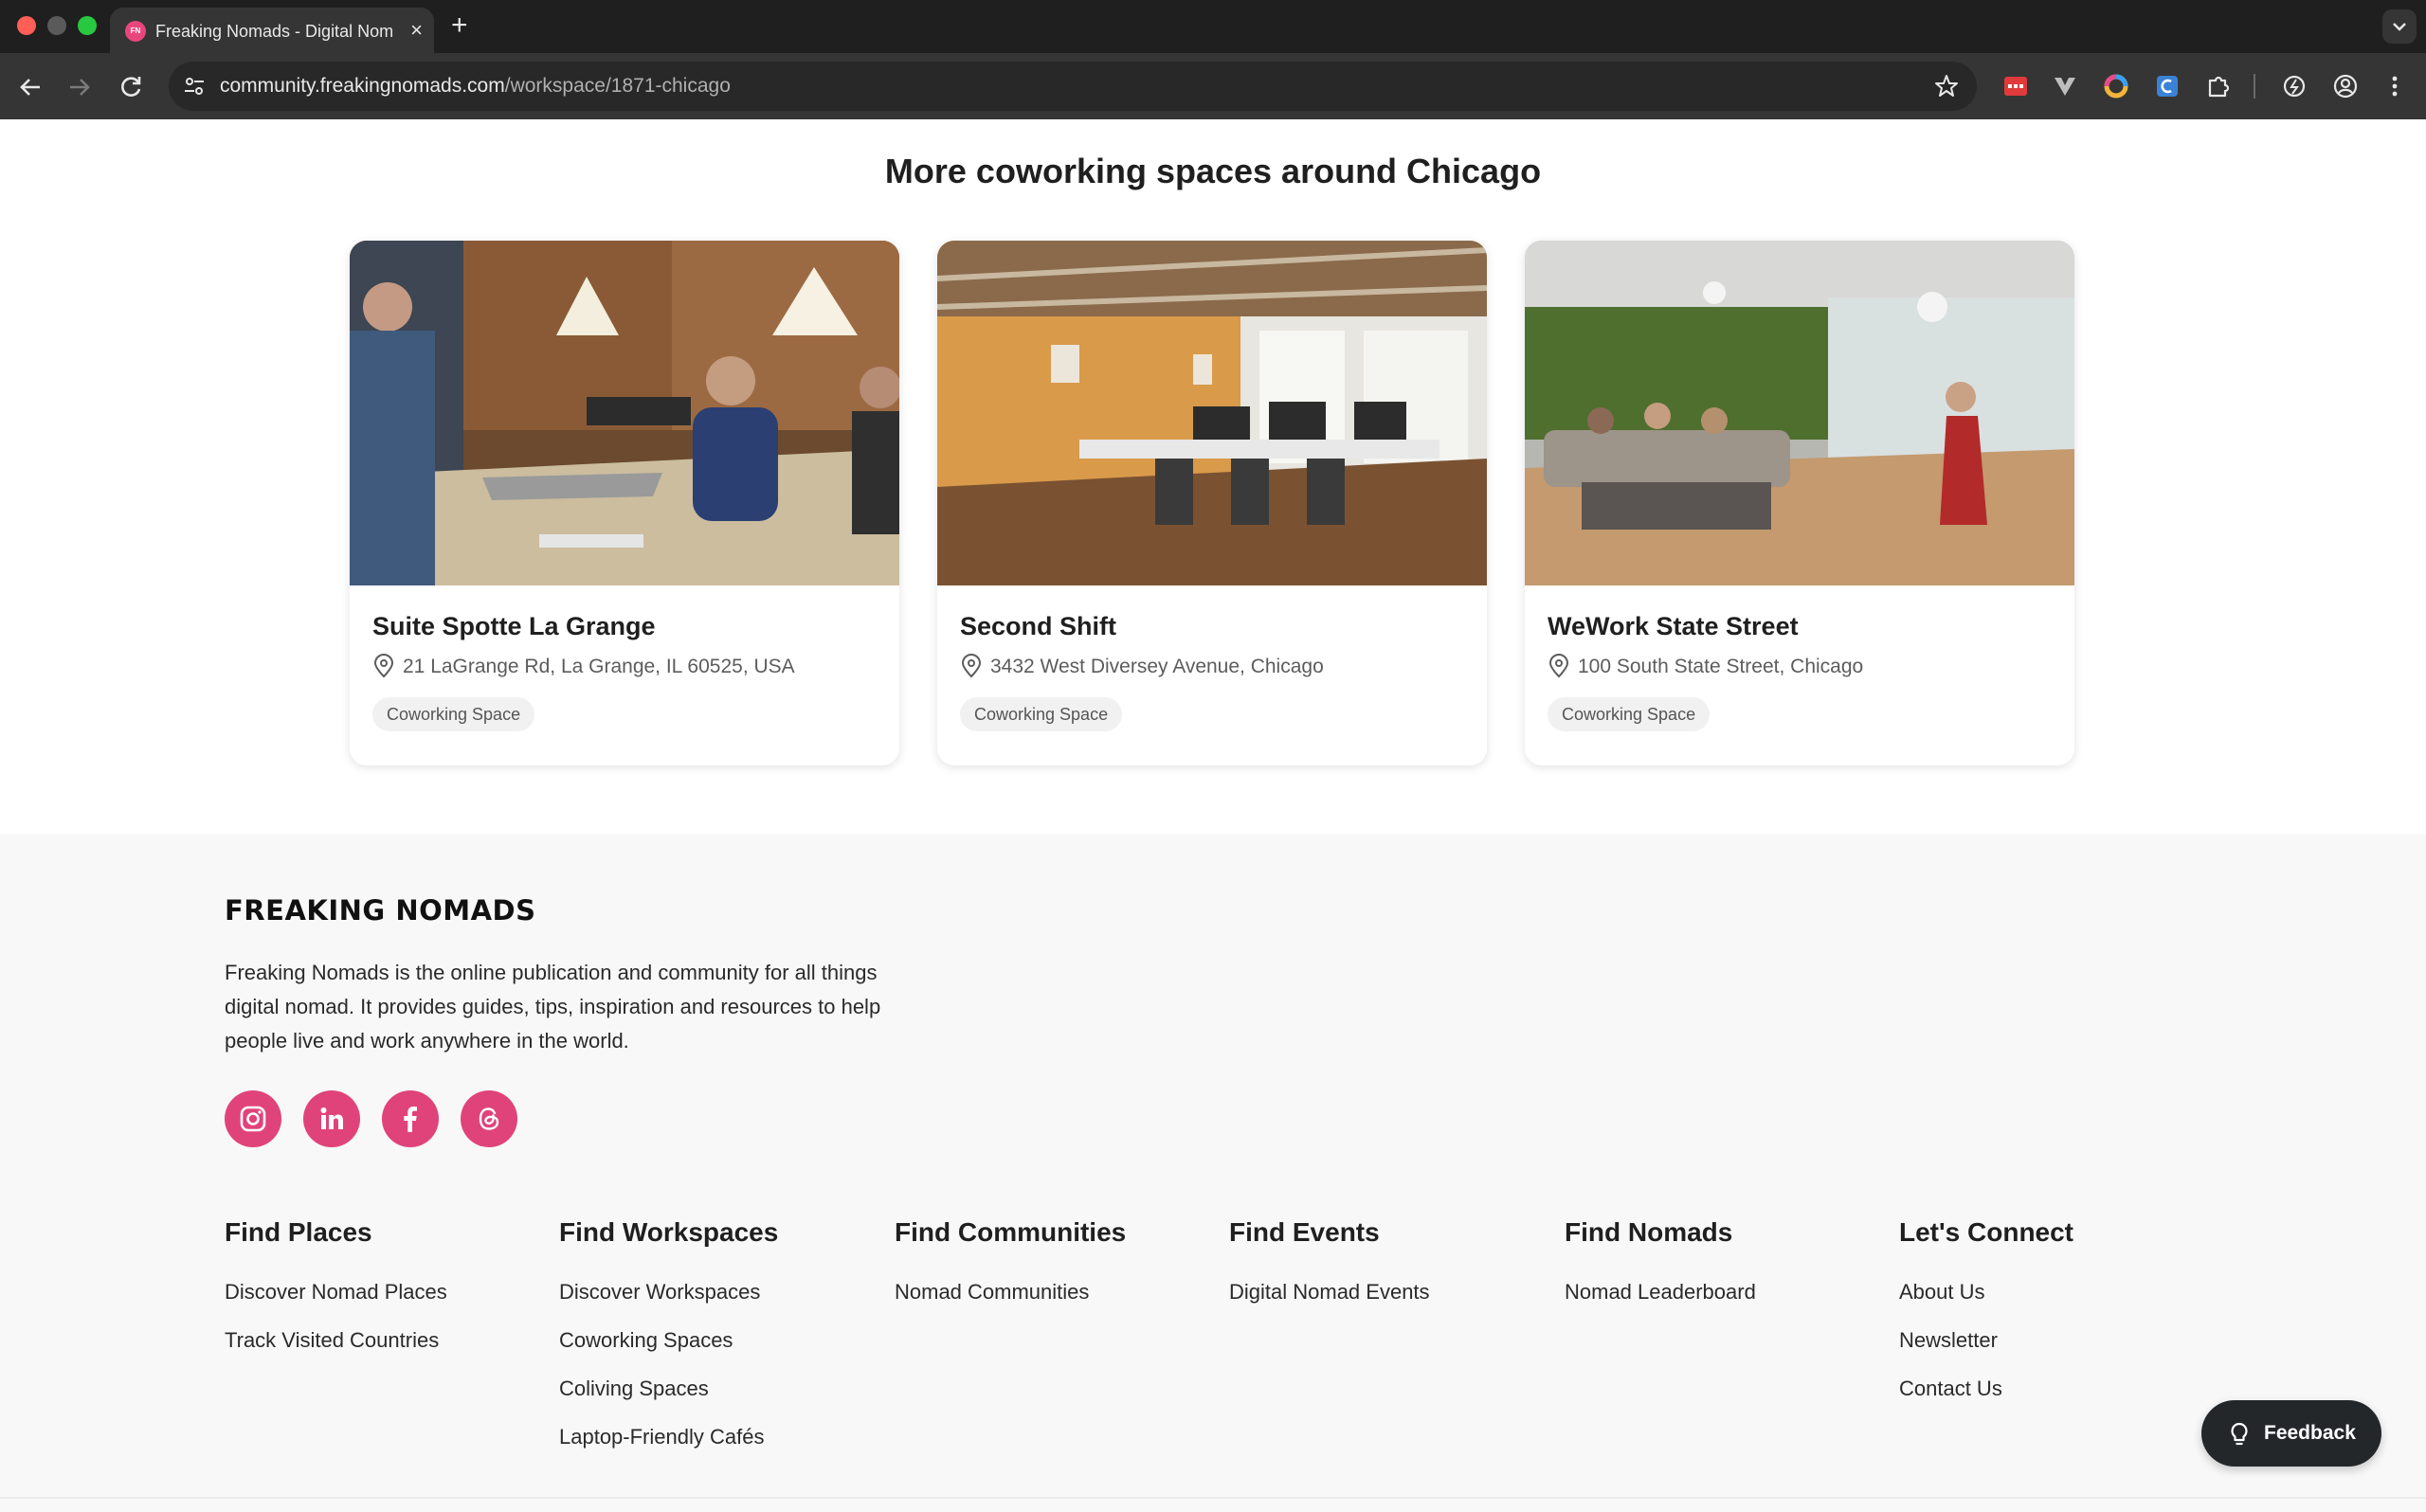 The width and height of the screenshot is (2426, 1512). I want to click on browser-tab-active: FN Freaking Nomads - Digital Nomad ×, so click(272, 30).